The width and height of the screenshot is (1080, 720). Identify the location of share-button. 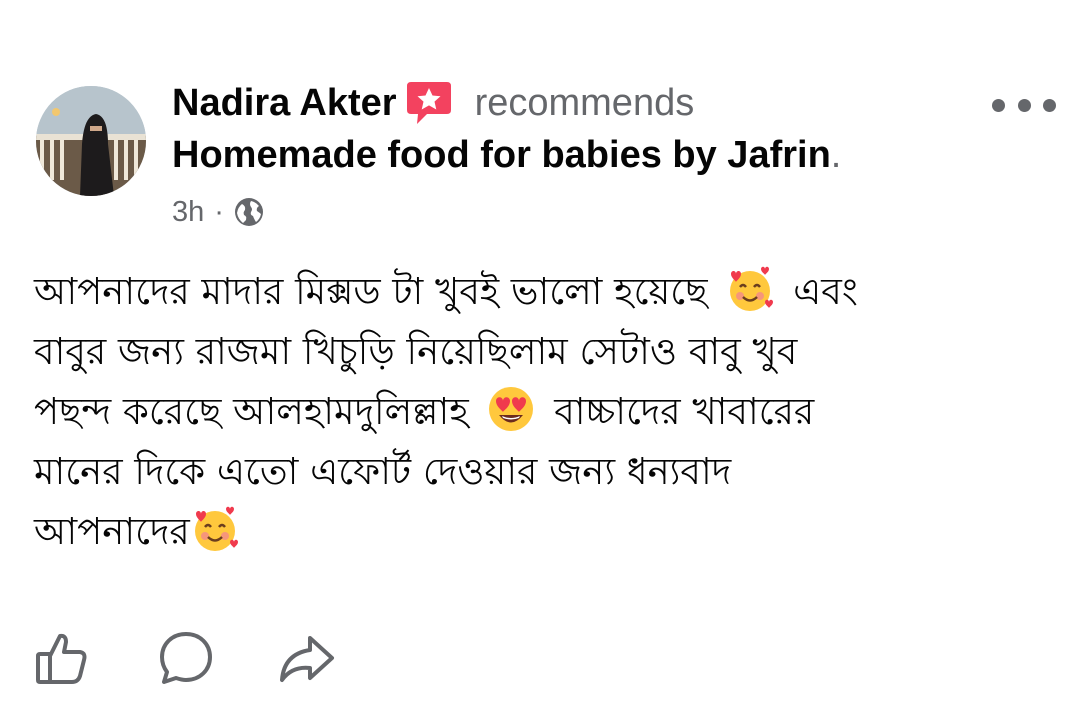
(306, 658).